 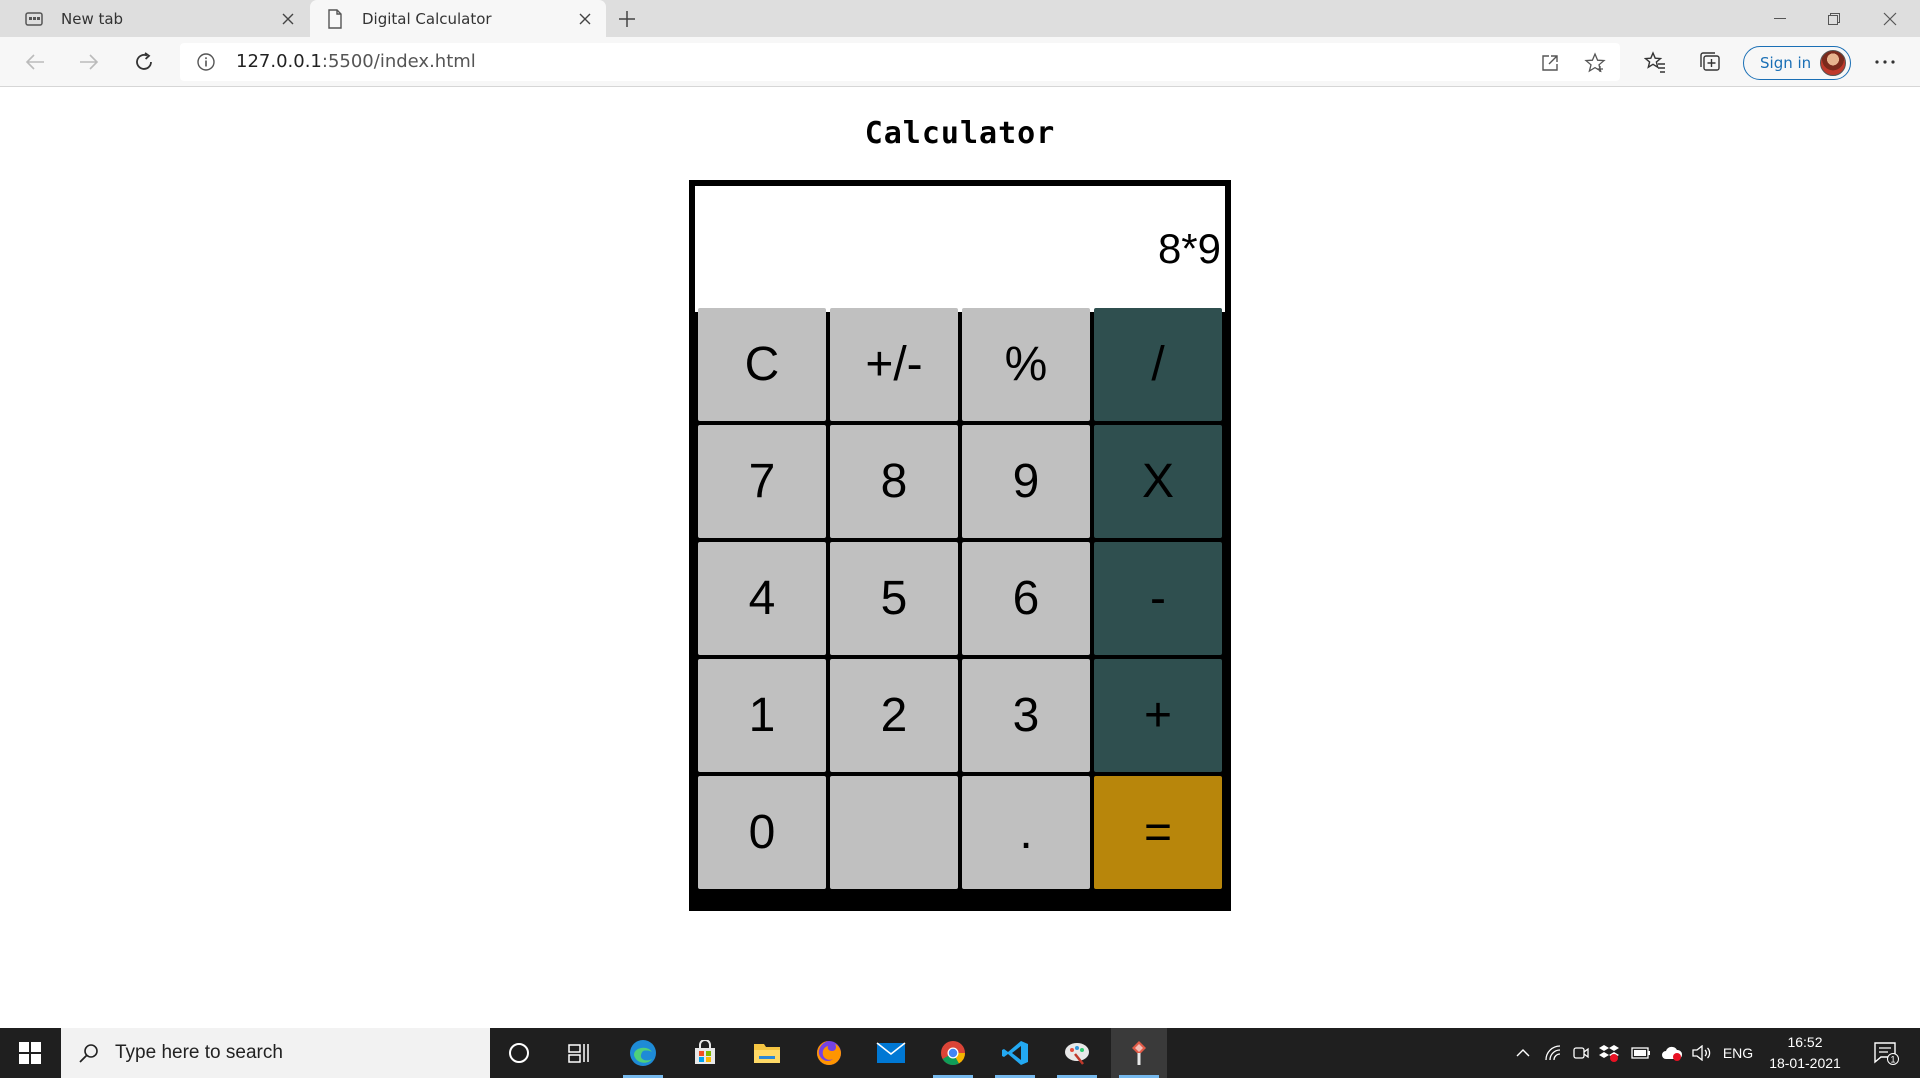 I want to click on key-button: 4, so click(x=762, y=598).